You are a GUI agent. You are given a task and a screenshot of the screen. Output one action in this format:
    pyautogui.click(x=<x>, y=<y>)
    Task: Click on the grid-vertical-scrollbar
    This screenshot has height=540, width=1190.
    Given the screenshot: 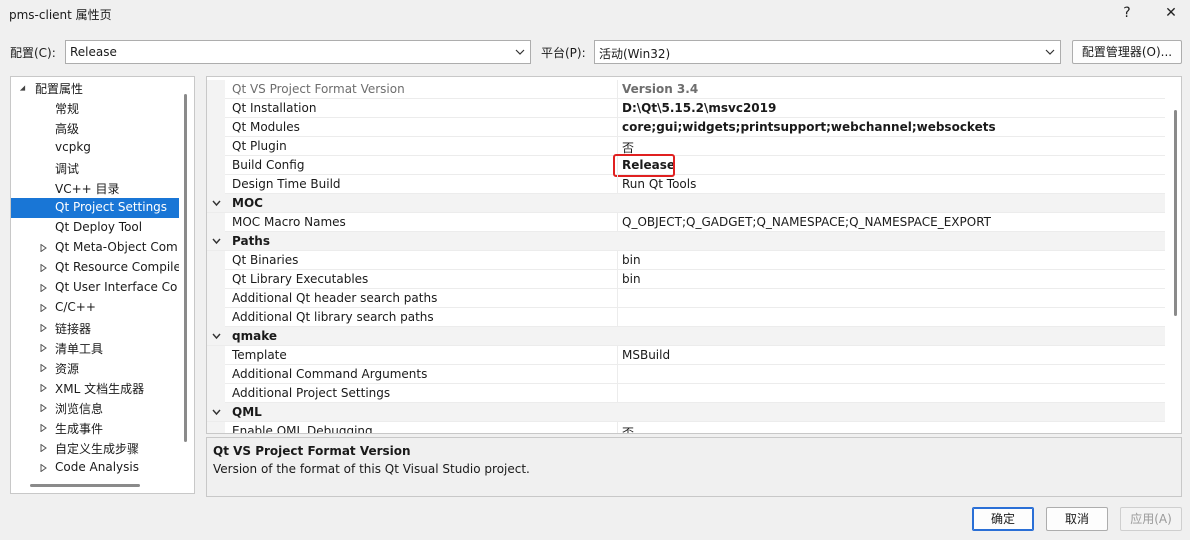 What is the action you would take?
    pyautogui.click(x=1175, y=213)
    